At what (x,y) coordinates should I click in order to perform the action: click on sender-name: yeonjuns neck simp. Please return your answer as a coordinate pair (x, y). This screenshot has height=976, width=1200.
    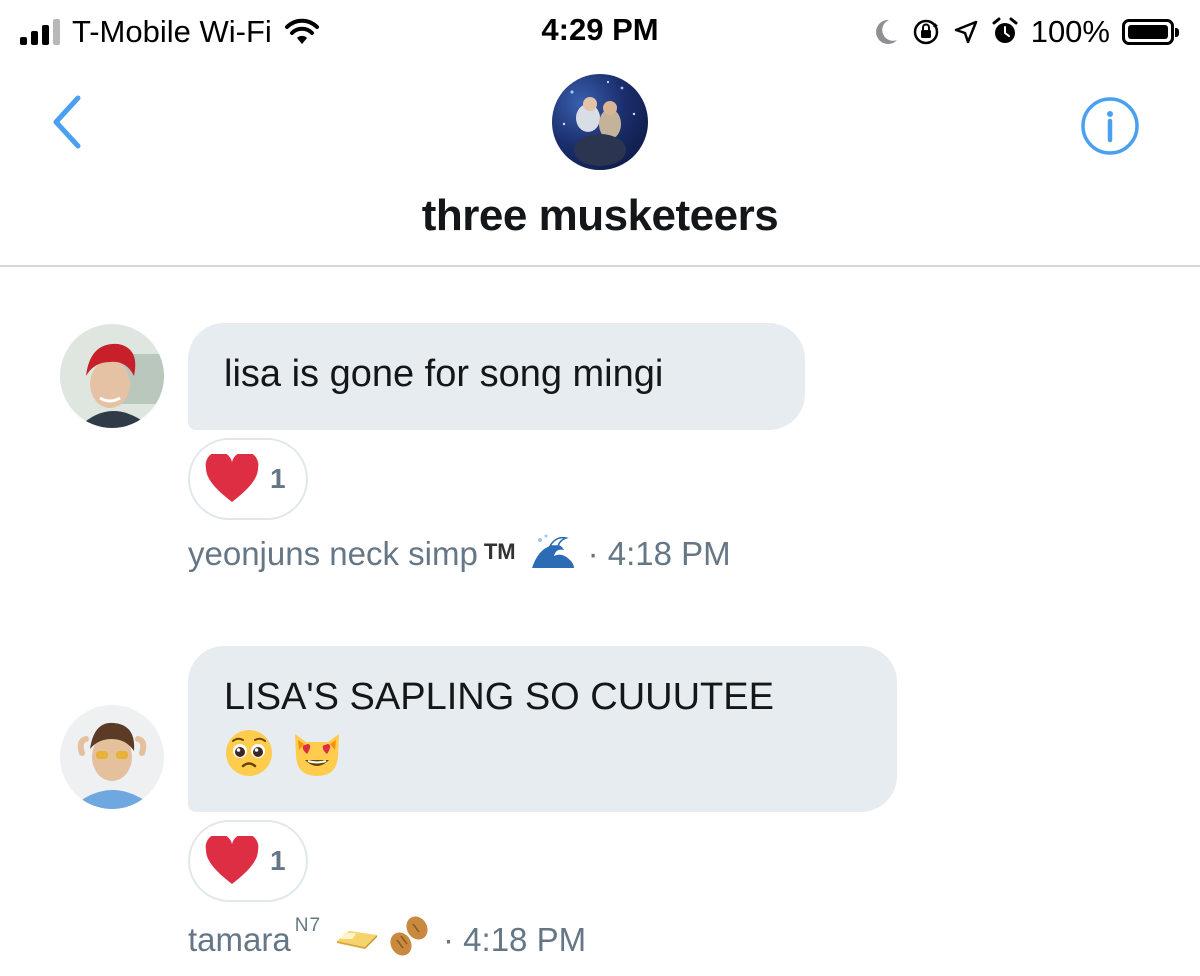
    Looking at the image, I should click on (333, 554).